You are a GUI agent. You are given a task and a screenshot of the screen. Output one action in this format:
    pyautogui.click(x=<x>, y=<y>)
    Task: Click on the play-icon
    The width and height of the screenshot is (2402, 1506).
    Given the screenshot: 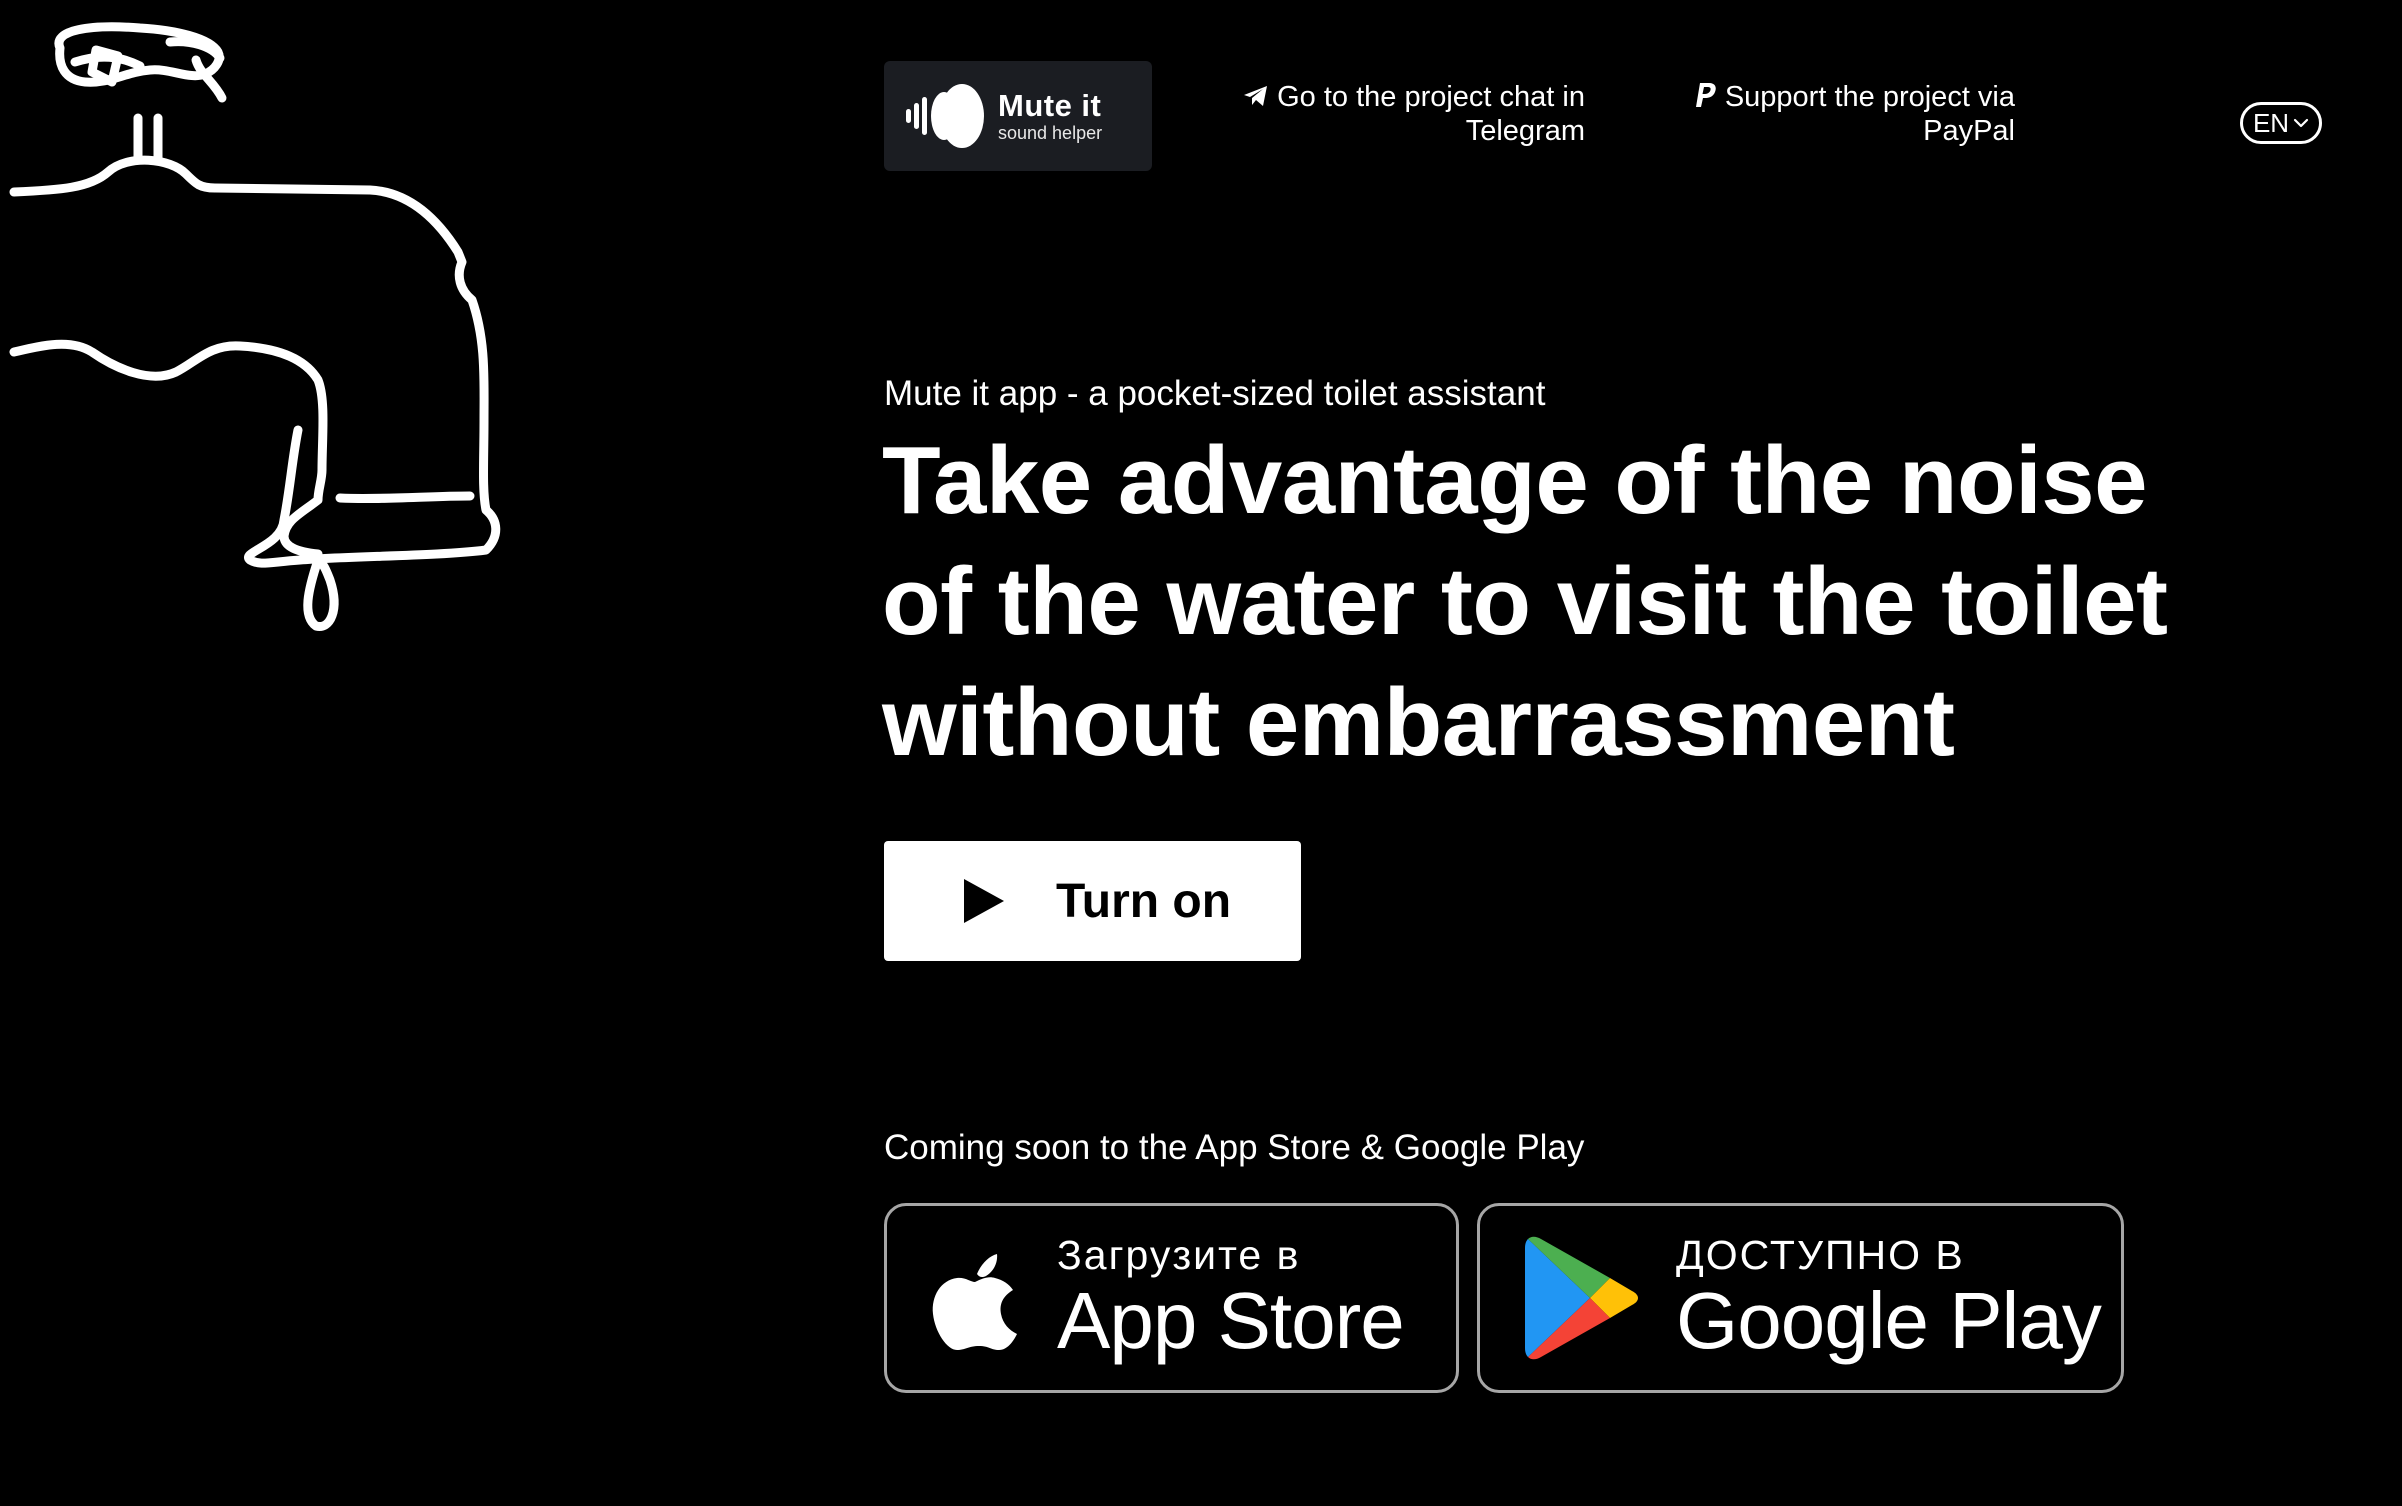 What is the action you would take?
    pyautogui.click(x=984, y=901)
    